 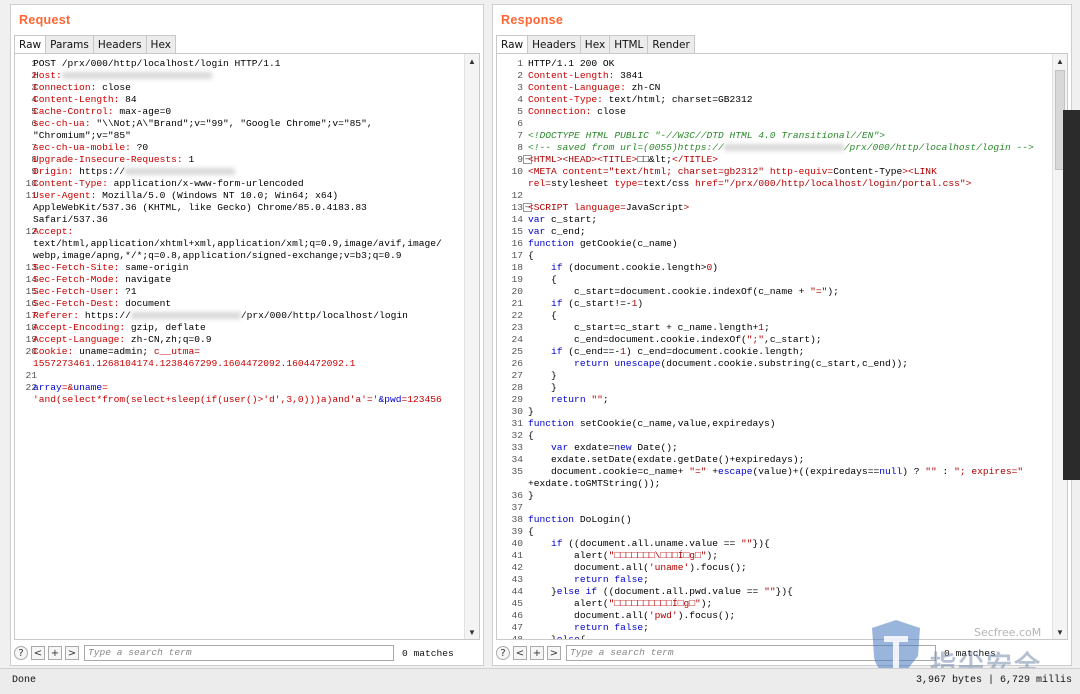 I want to click on code-line: Sec-Fetch-User: ?1, so click(x=237, y=292).